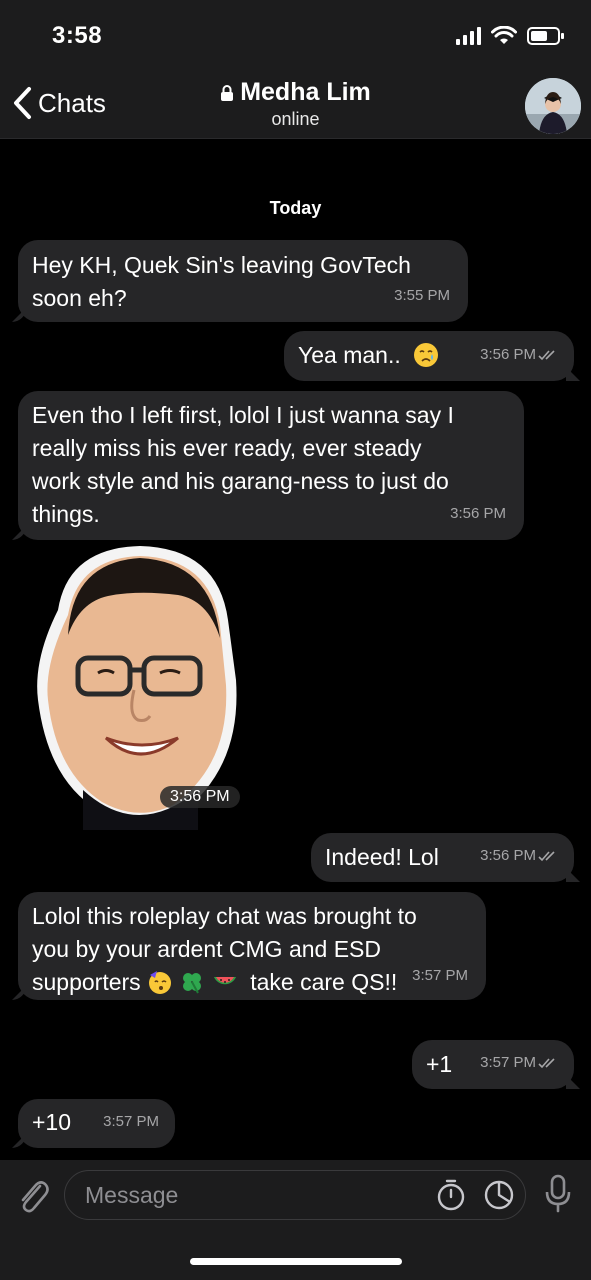  What do you see at coordinates (422, 295) in the screenshot?
I see `message-time: 3:55 PM` at bounding box center [422, 295].